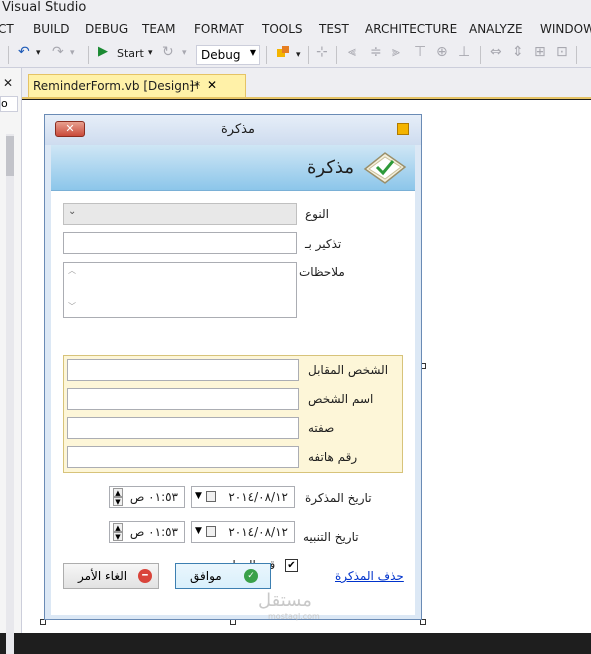 The height and width of the screenshot is (654, 591). Describe the element at coordinates (180, 214) in the screenshot. I see `type-combobox: ⌄` at that location.